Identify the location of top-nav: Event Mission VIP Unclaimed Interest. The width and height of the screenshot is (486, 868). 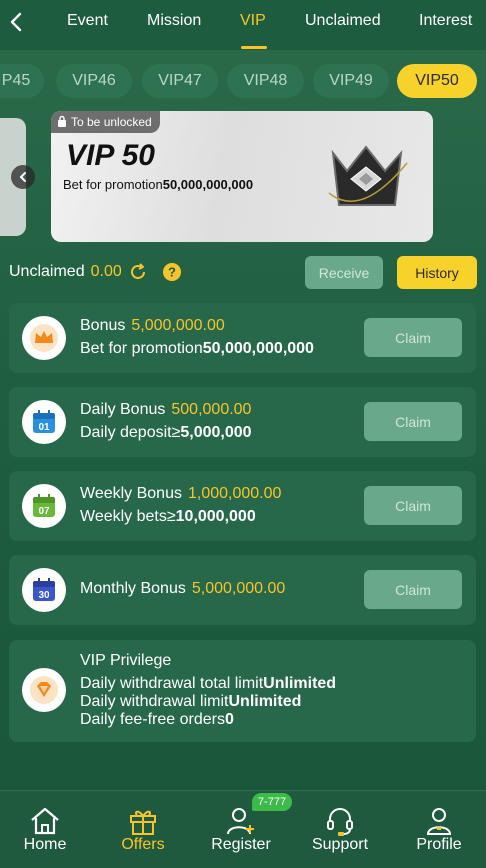
(243, 25).